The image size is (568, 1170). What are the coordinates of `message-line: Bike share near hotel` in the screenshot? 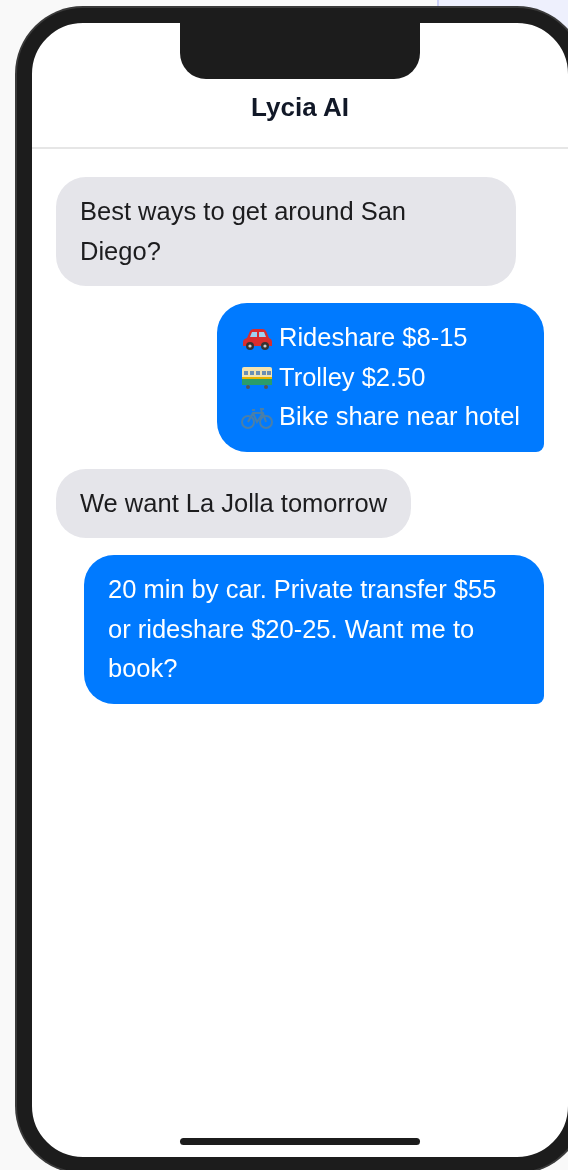 It's located at (399, 416).